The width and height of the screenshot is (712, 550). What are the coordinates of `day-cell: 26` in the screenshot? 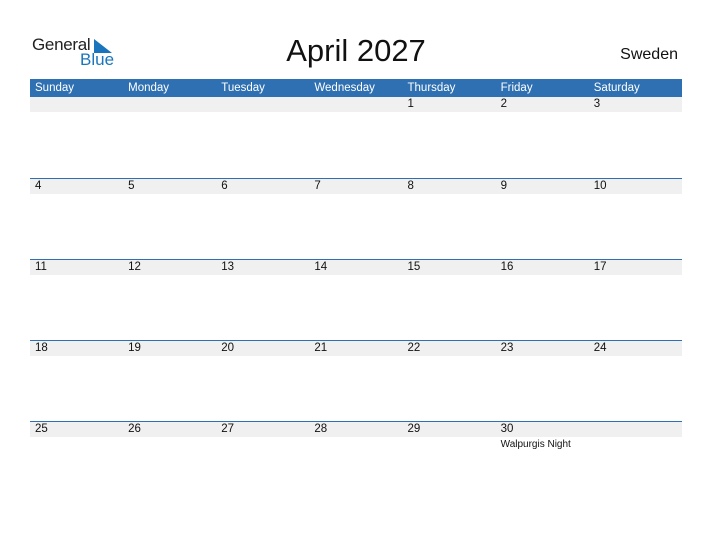 It's located at (170, 436).